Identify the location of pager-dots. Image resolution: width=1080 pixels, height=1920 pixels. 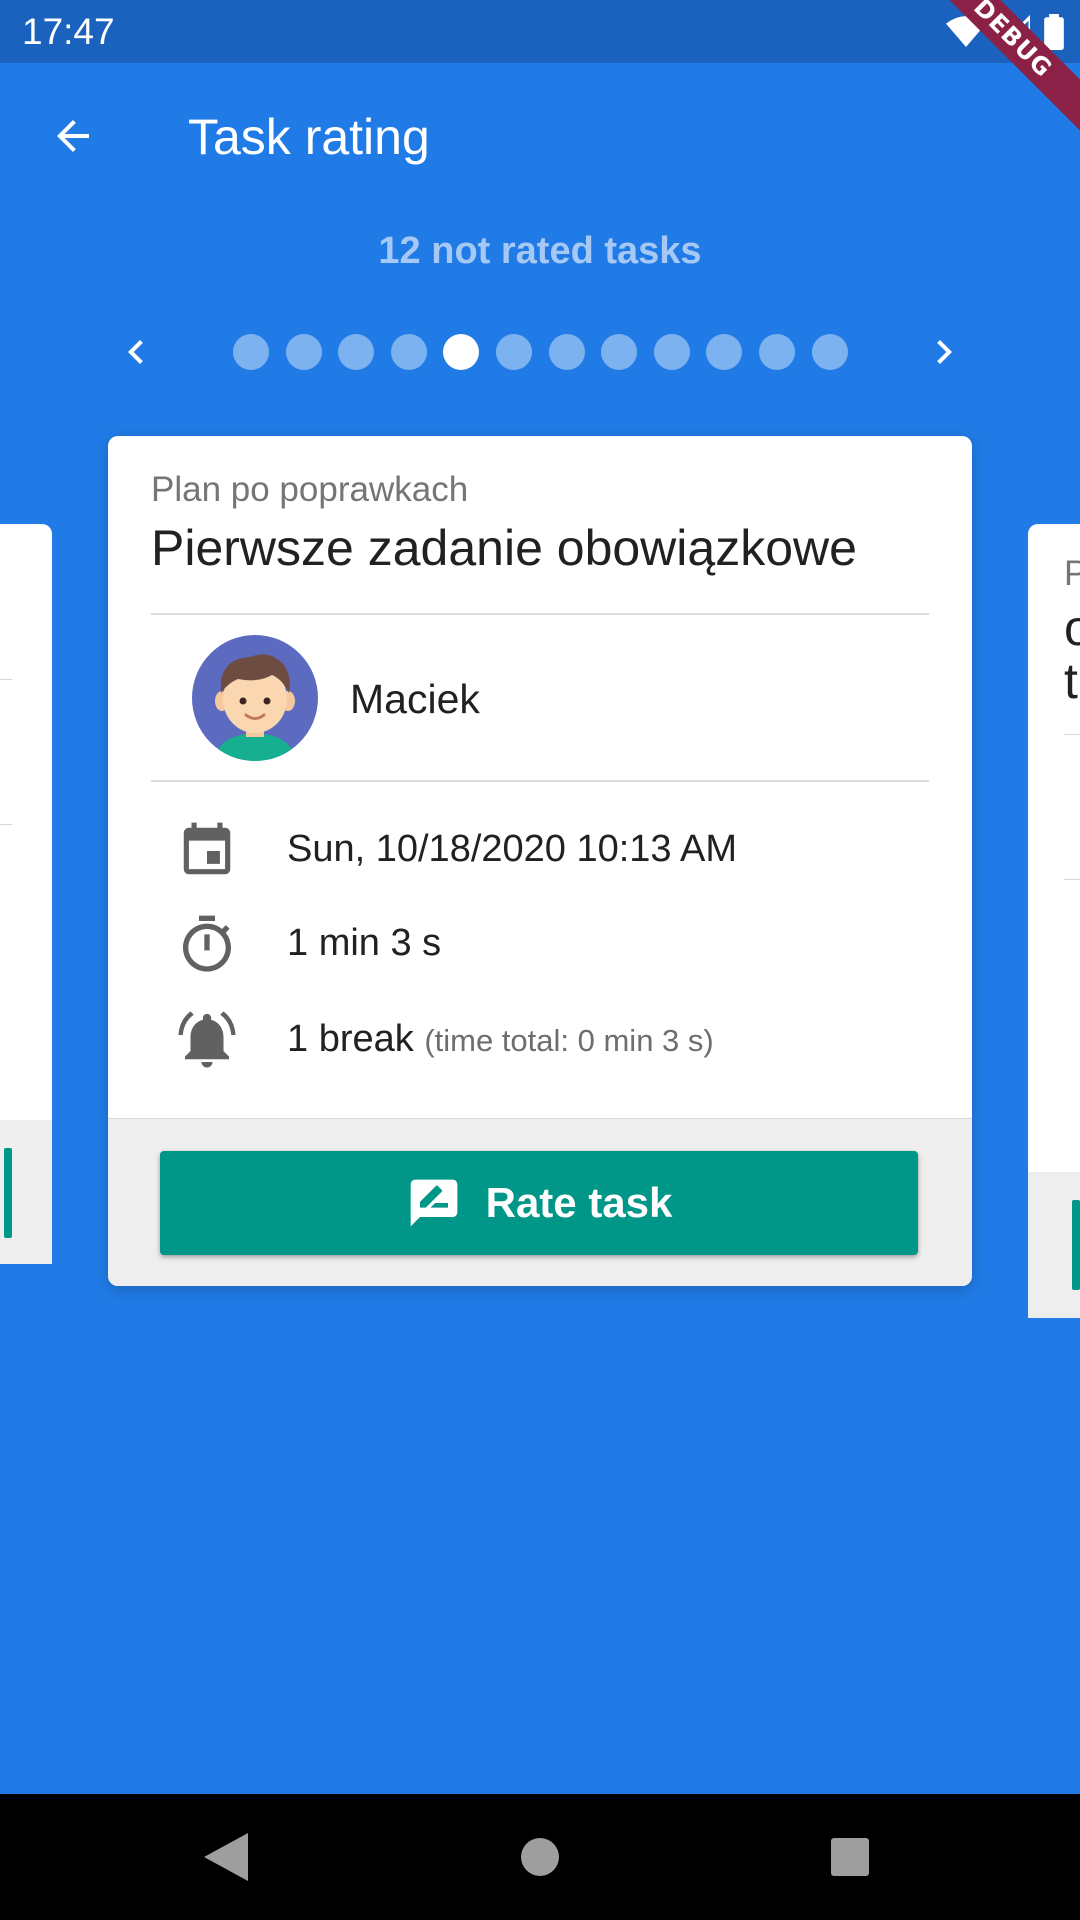
(540, 352).